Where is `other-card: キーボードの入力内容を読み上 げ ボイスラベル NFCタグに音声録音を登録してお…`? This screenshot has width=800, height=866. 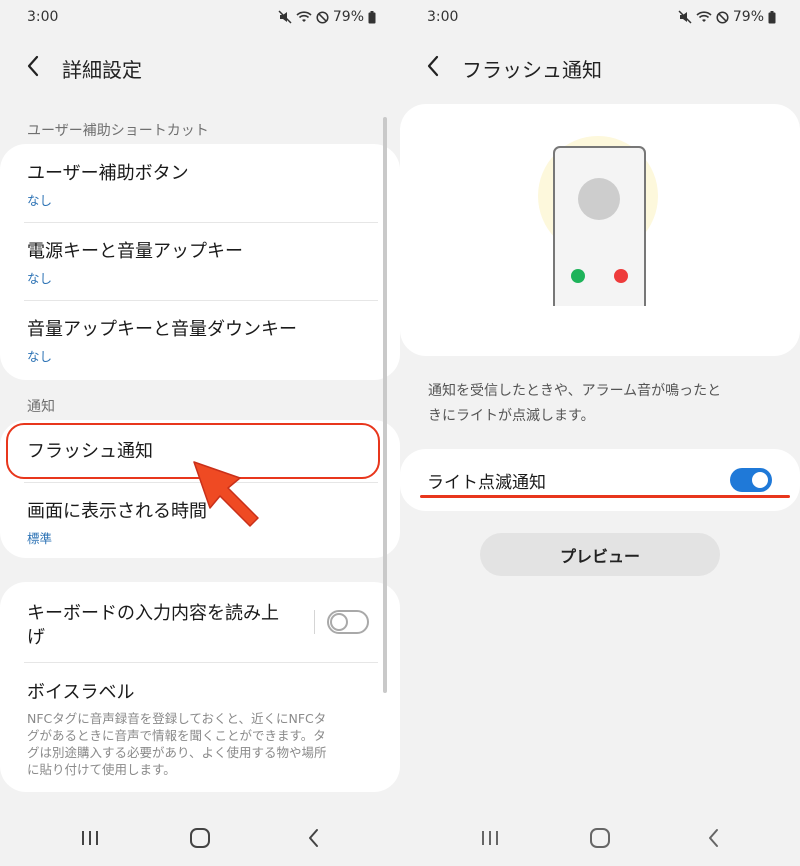 other-card: キーボードの入力内容を読み上 げ ボイスラベル NFCタグに音声録音を登録してお… is located at coordinates (200, 687).